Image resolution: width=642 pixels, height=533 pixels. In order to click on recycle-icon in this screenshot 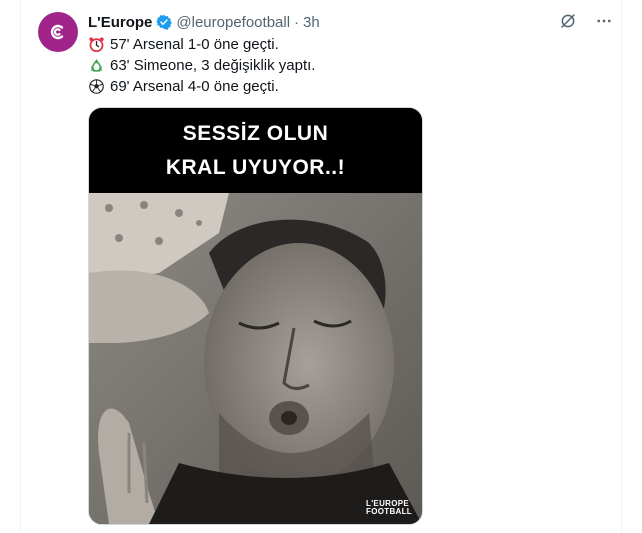, I will do `click(96, 65)`.